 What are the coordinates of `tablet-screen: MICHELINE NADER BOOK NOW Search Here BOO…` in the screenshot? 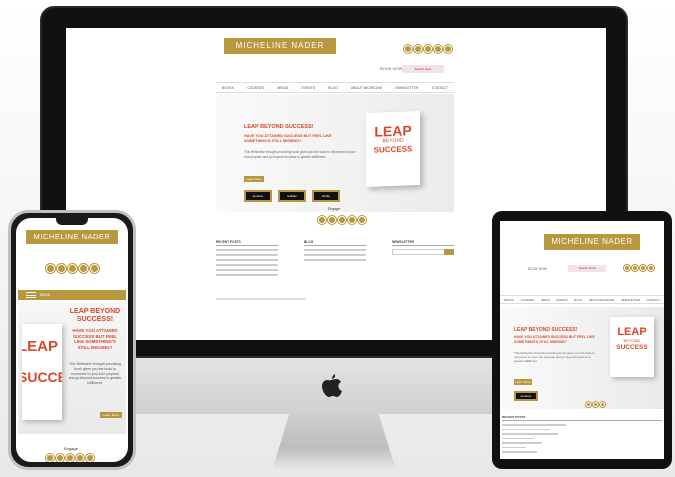 It's located at (582, 340).